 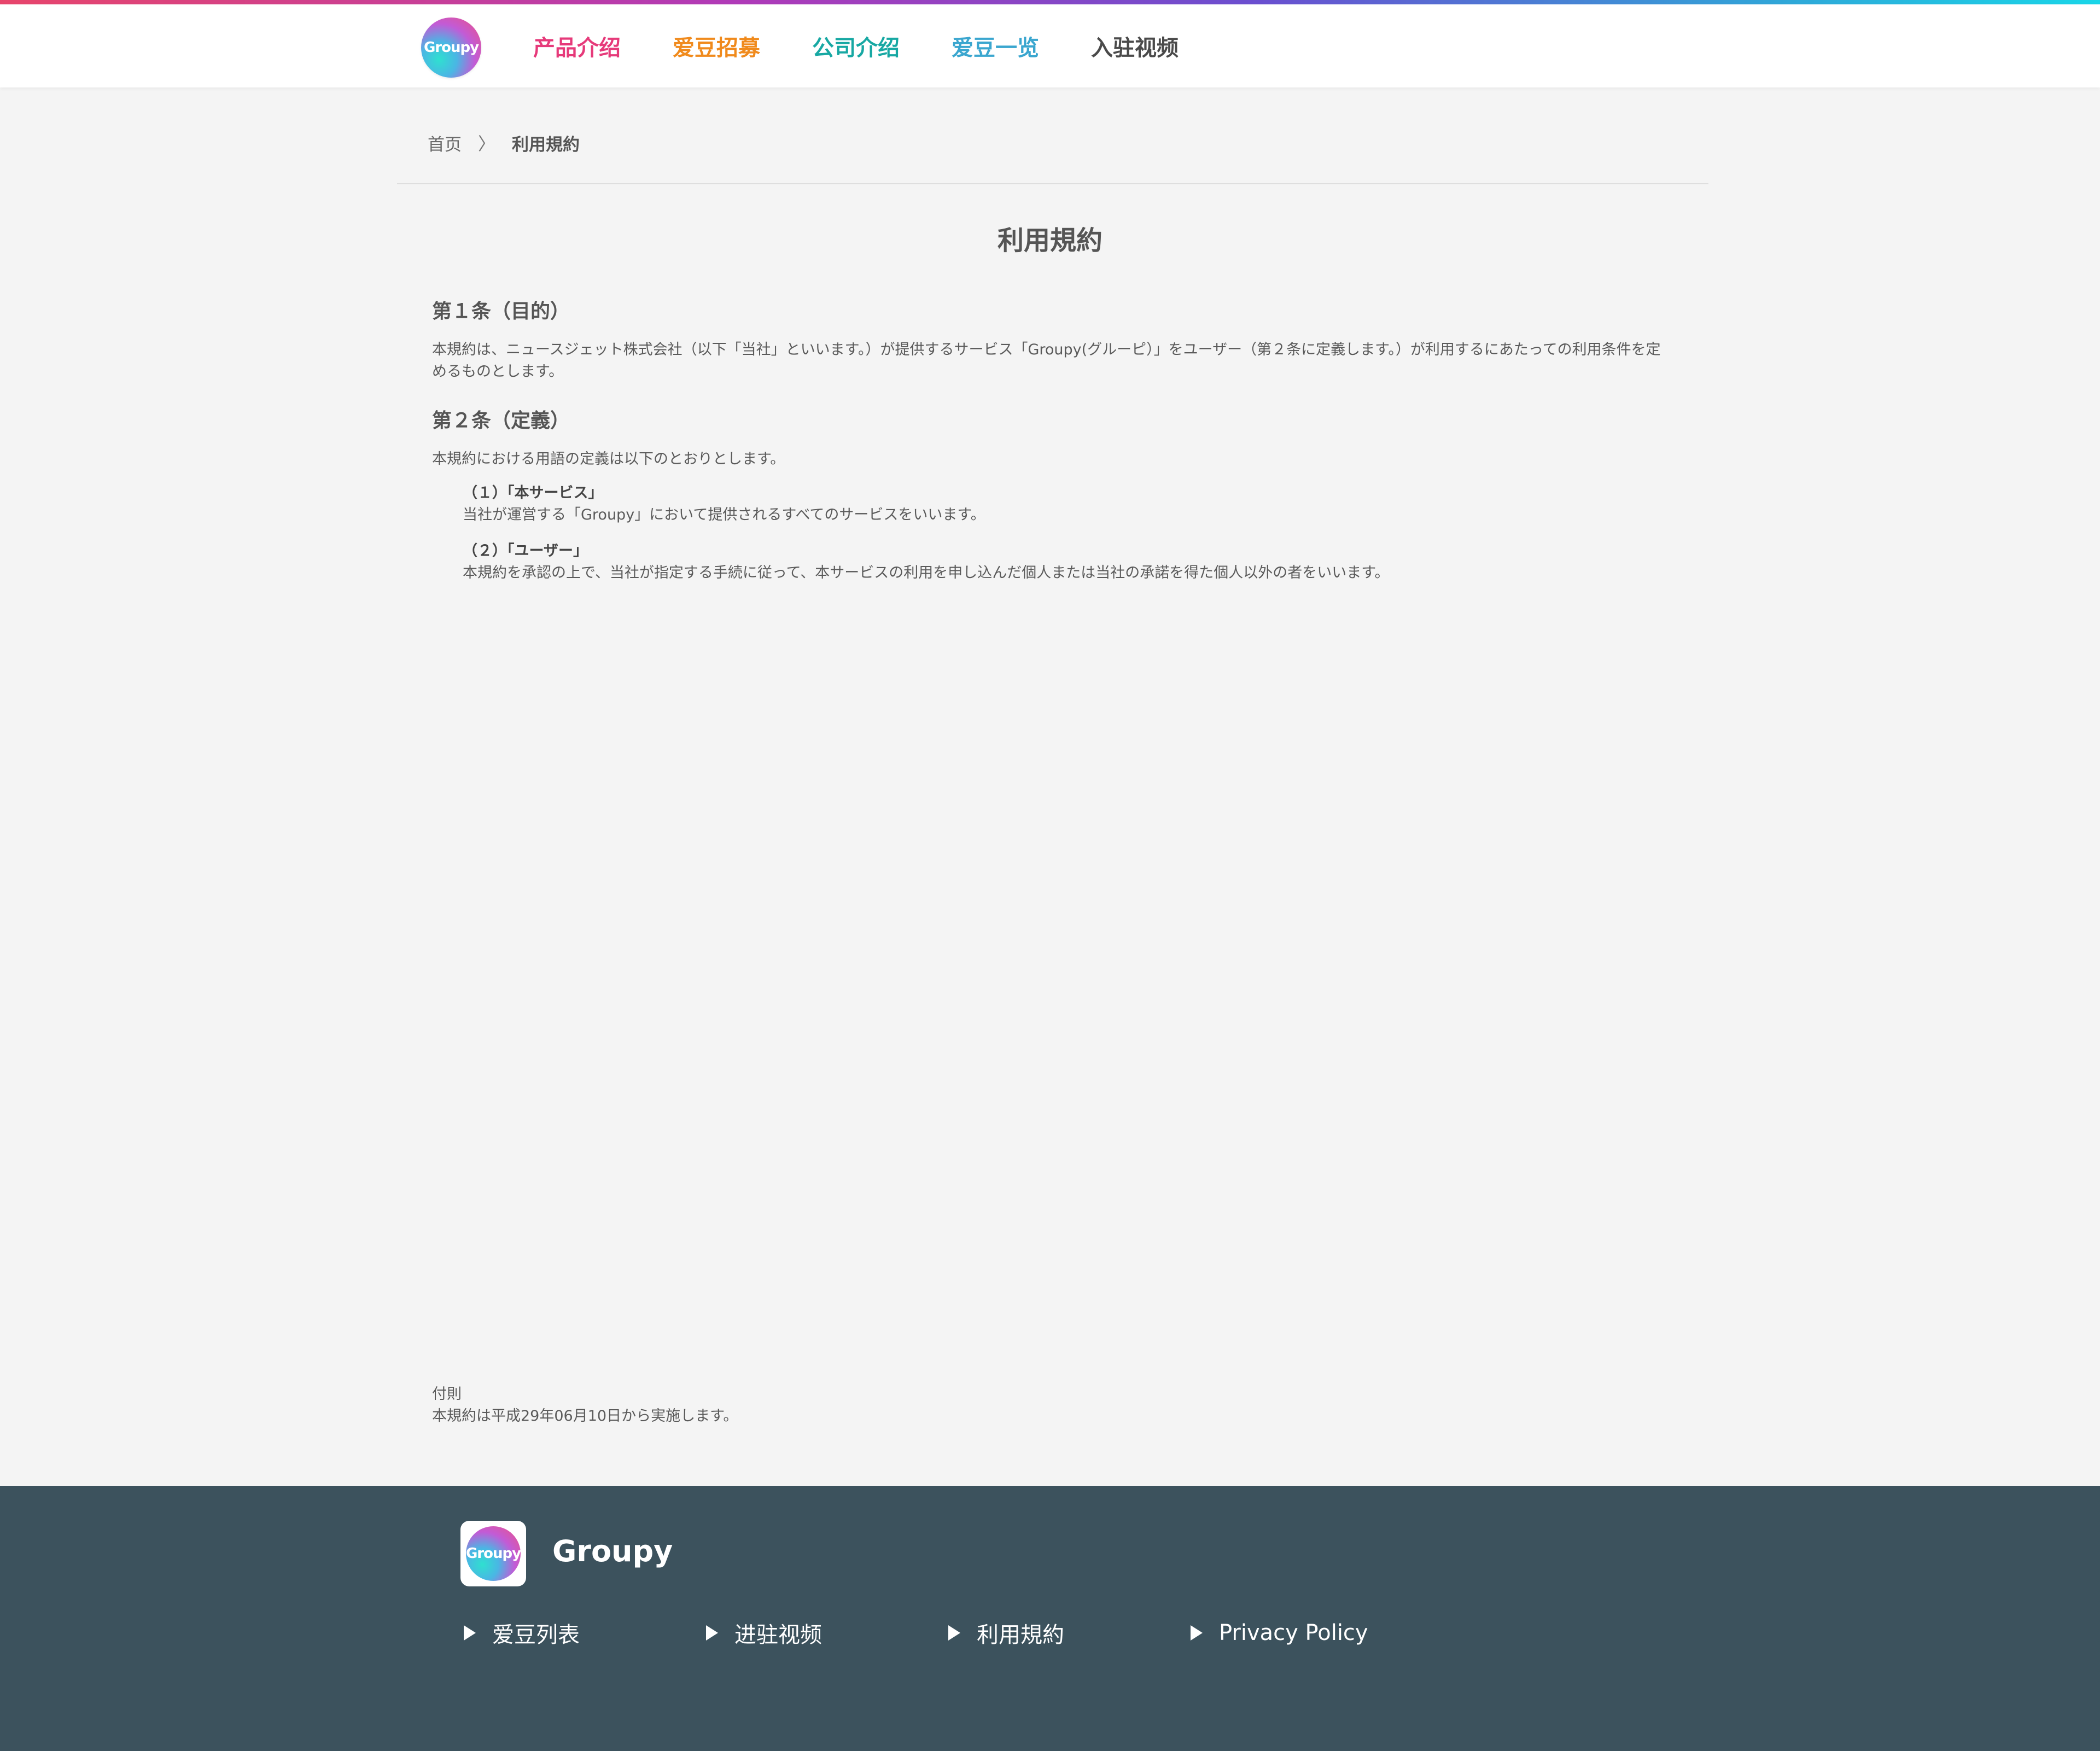 I want to click on footer-link-label: Privacy Policy, so click(x=1293, y=1632).